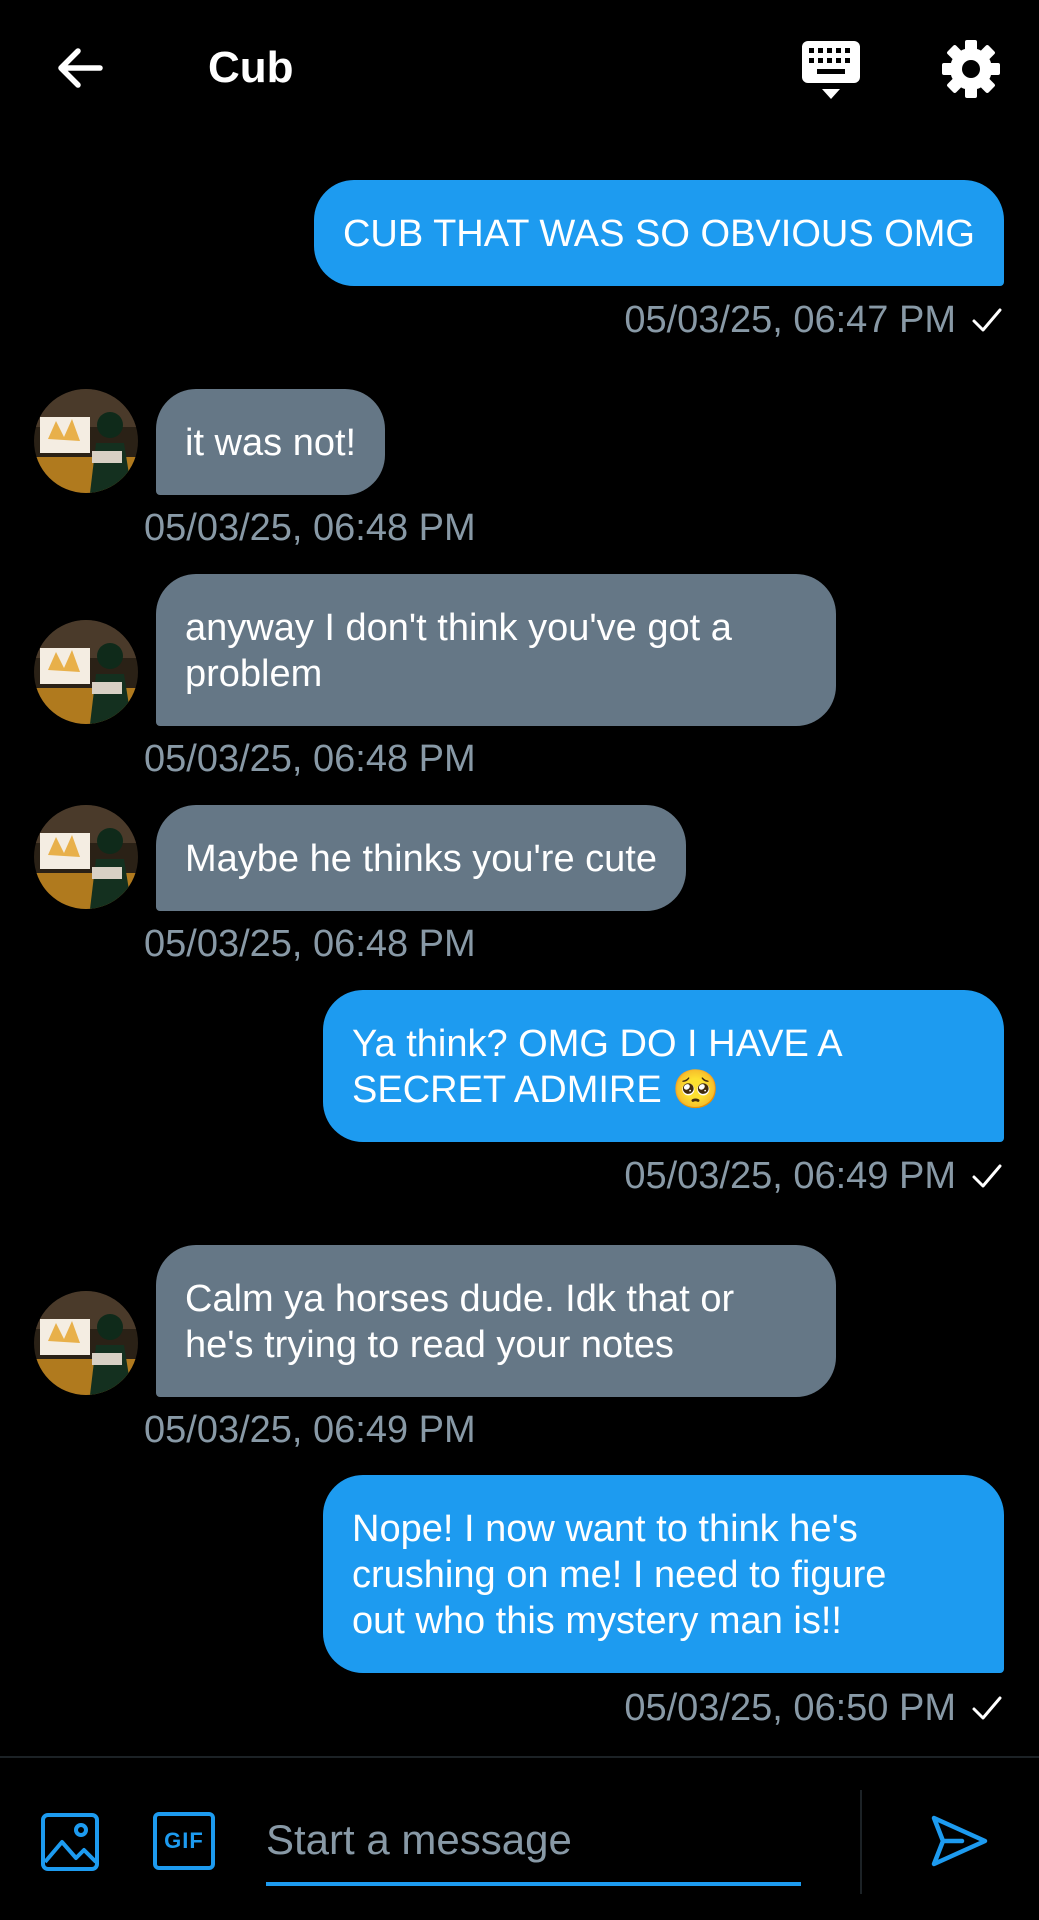  I want to click on conversation-title: Cub, so click(251, 67).